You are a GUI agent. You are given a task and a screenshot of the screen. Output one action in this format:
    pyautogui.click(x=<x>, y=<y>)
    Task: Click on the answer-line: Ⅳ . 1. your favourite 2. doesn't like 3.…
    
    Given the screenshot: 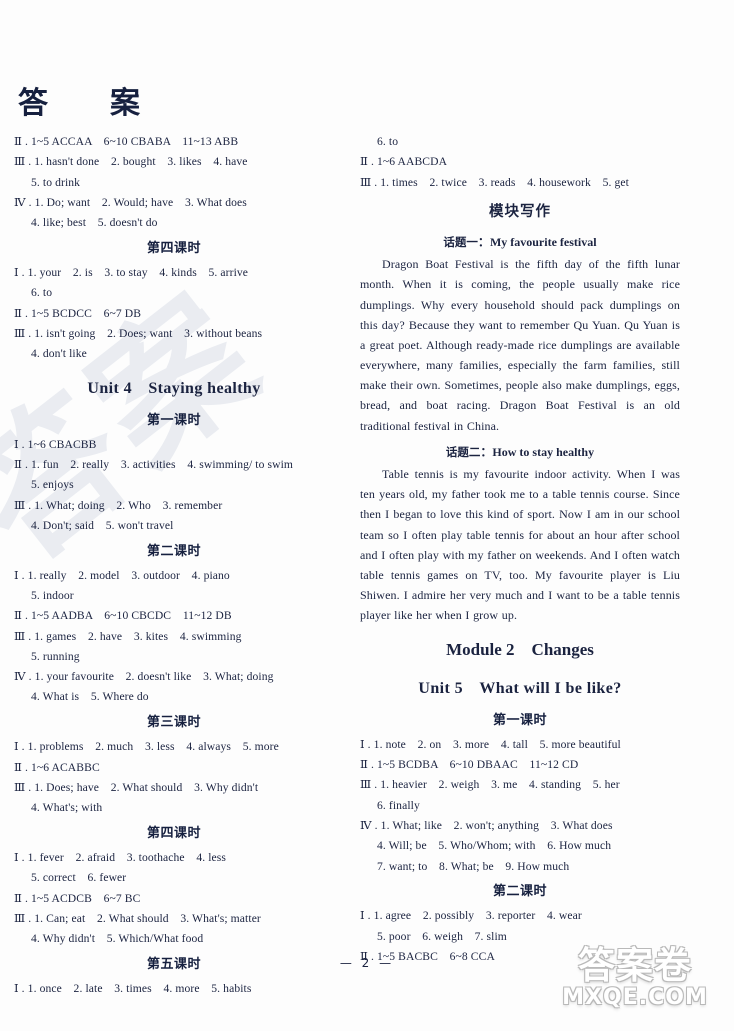 What is the action you would take?
    pyautogui.click(x=144, y=677)
    